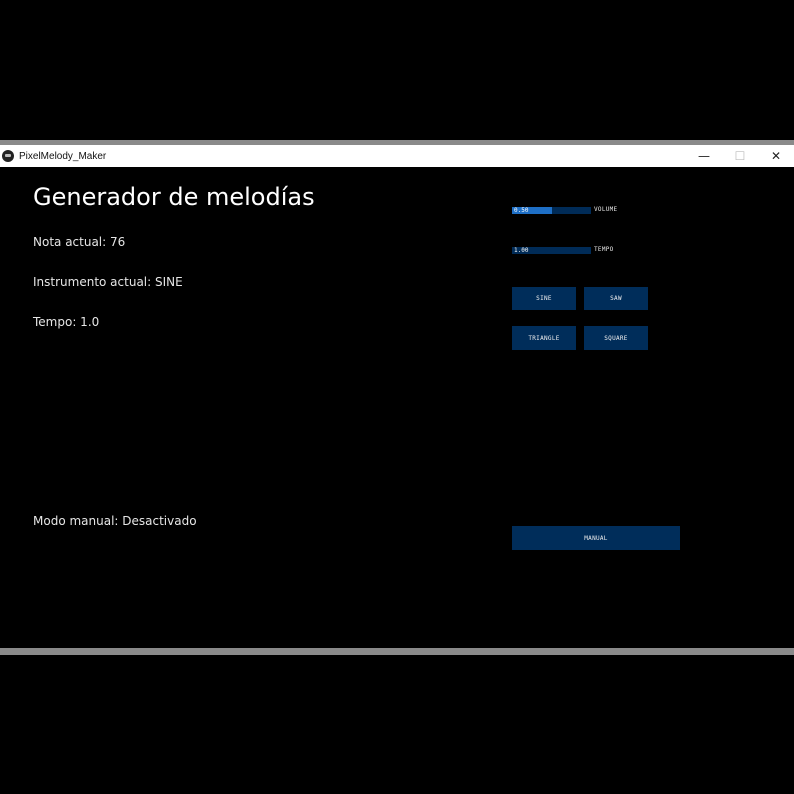  Describe the element at coordinates (616, 298) in the screenshot. I see `saw-button: SAW` at that location.